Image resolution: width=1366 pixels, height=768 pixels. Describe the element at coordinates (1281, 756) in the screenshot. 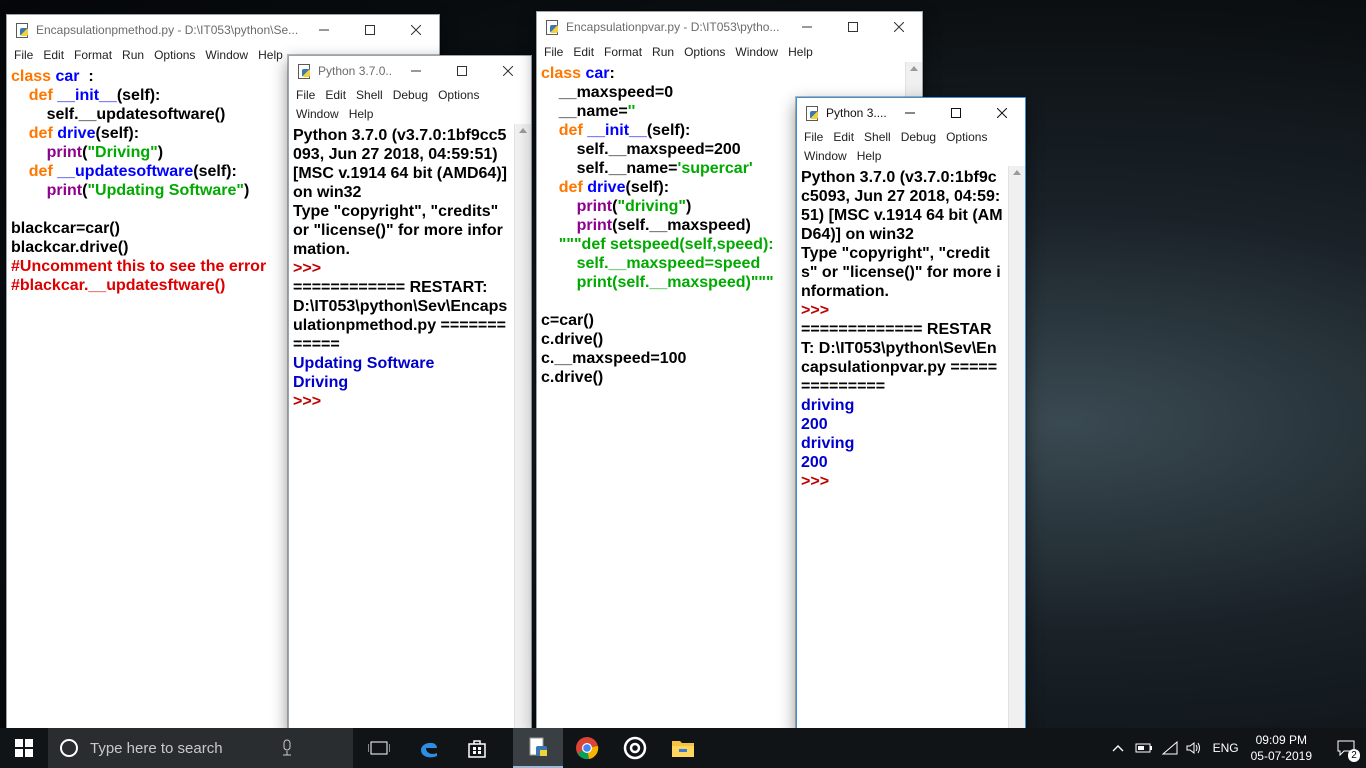

I see `clock-date: 05-07-2019` at that location.